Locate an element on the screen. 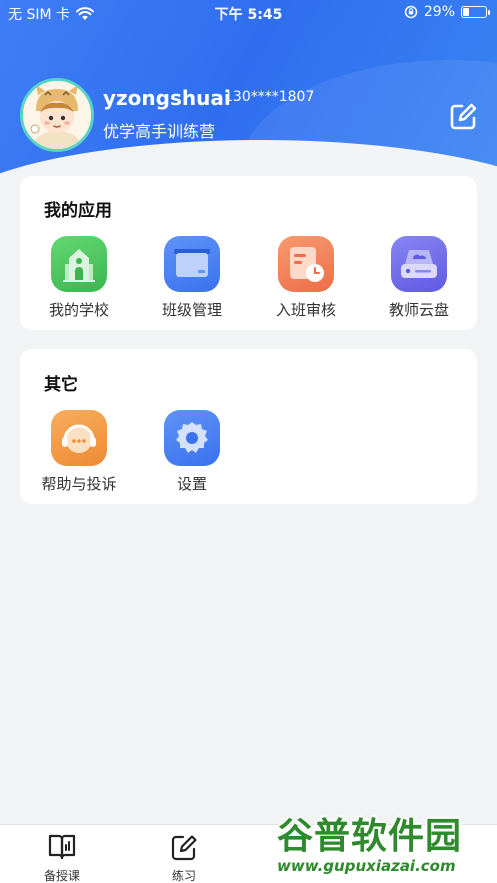 This screenshot has width=497, height=883. watermark-title: 谷普软件园 is located at coordinates (370, 836).